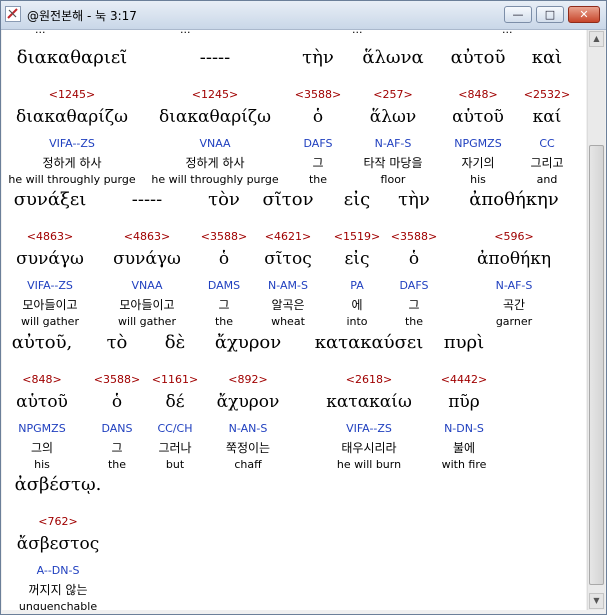 This screenshot has height=615, width=607. I want to click on lemma-word: πῦρ, so click(464, 402).